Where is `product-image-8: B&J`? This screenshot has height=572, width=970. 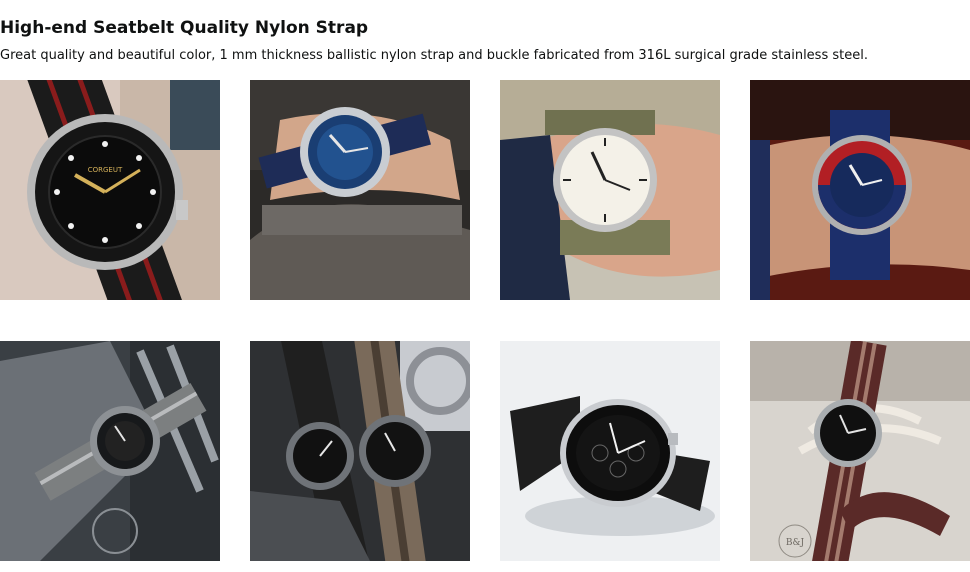 product-image-8: B&J is located at coordinates (860, 451).